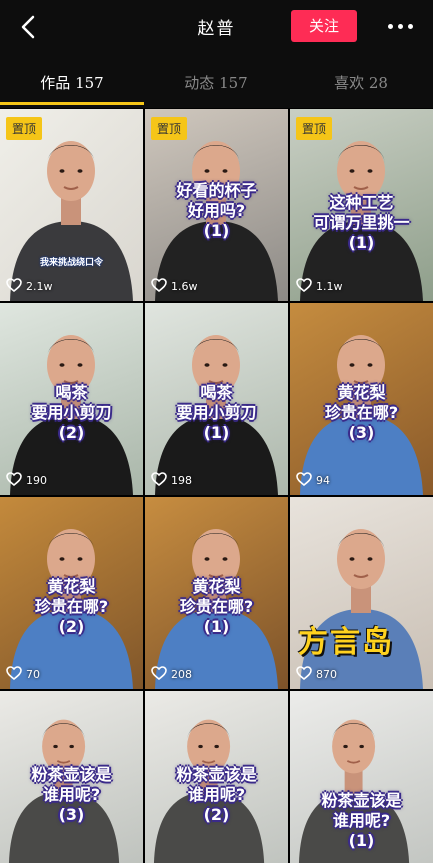 The image size is (433, 863). I want to click on like-count-value: 208, so click(181, 674).